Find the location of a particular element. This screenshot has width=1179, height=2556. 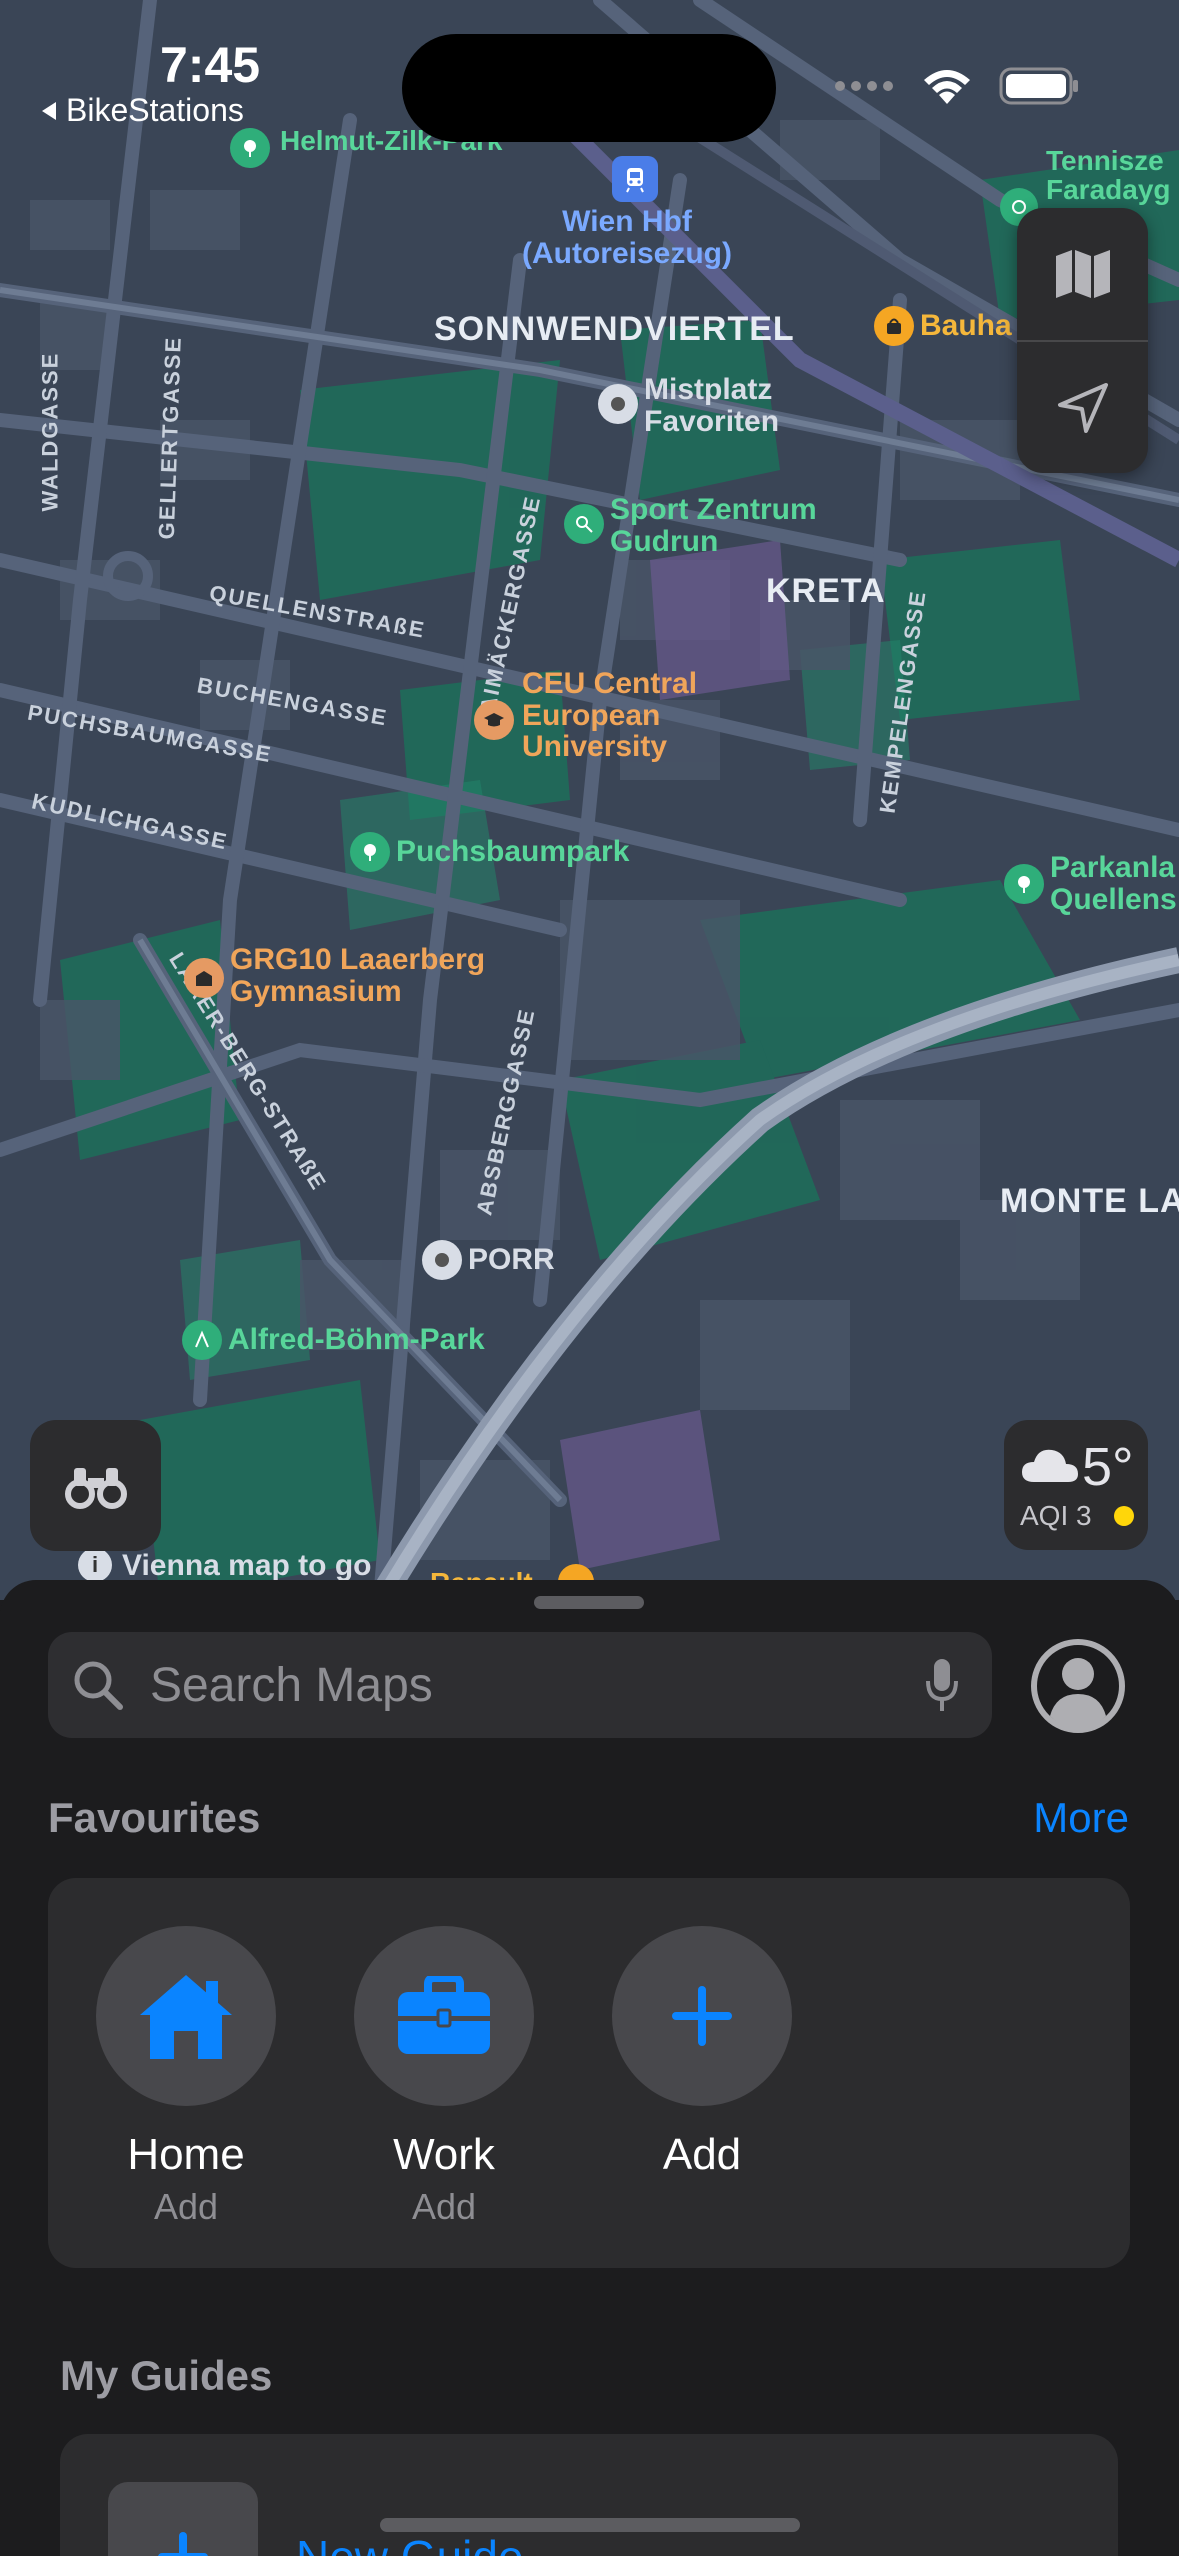

aqi-label: AQI 3 is located at coordinates (1056, 1515).